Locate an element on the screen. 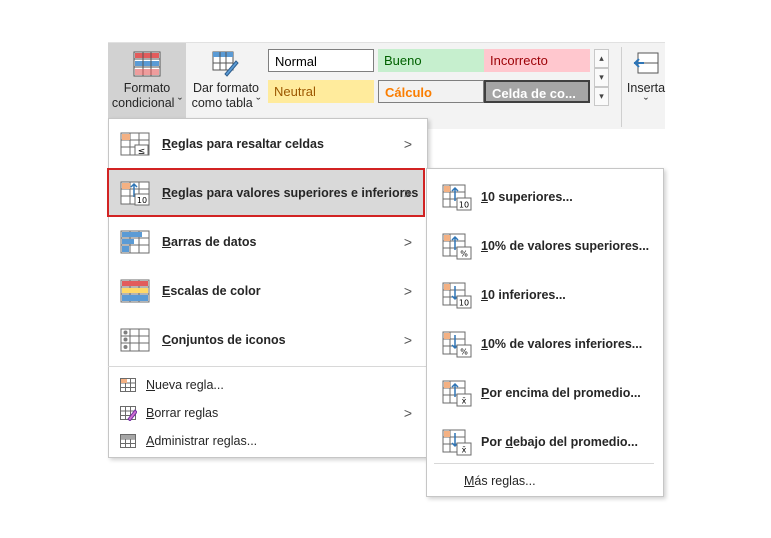  more-styles-icon: ▾ is located at coordinates (601, 96).